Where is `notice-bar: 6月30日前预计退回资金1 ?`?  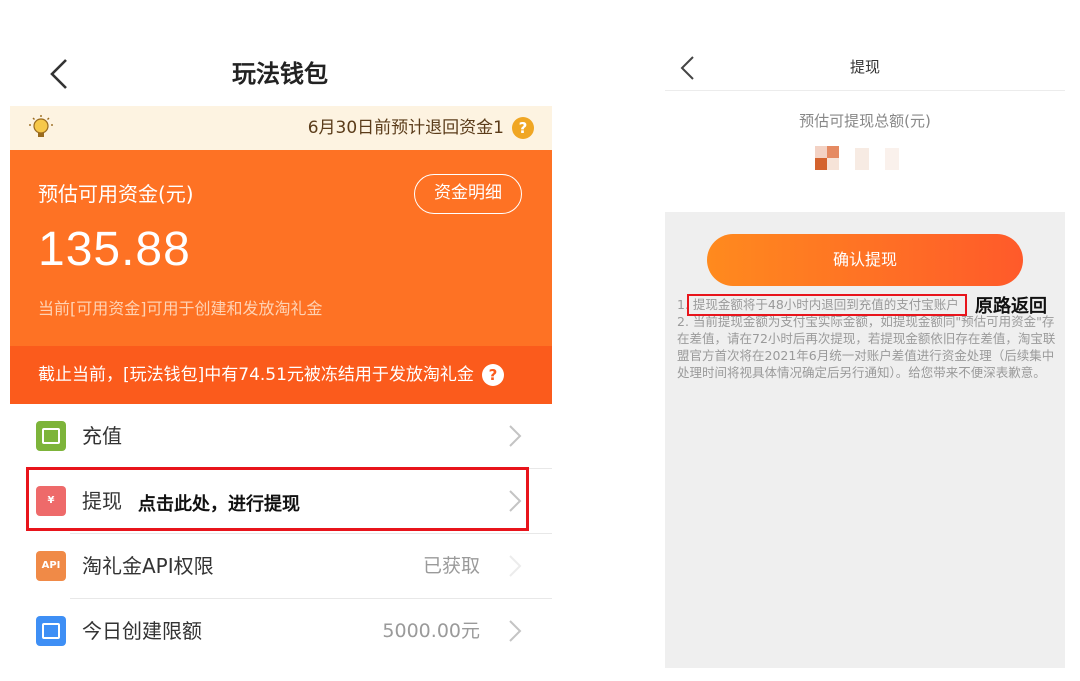 notice-bar: 6月30日前预计退回资金1 ? is located at coordinates (281, 128).